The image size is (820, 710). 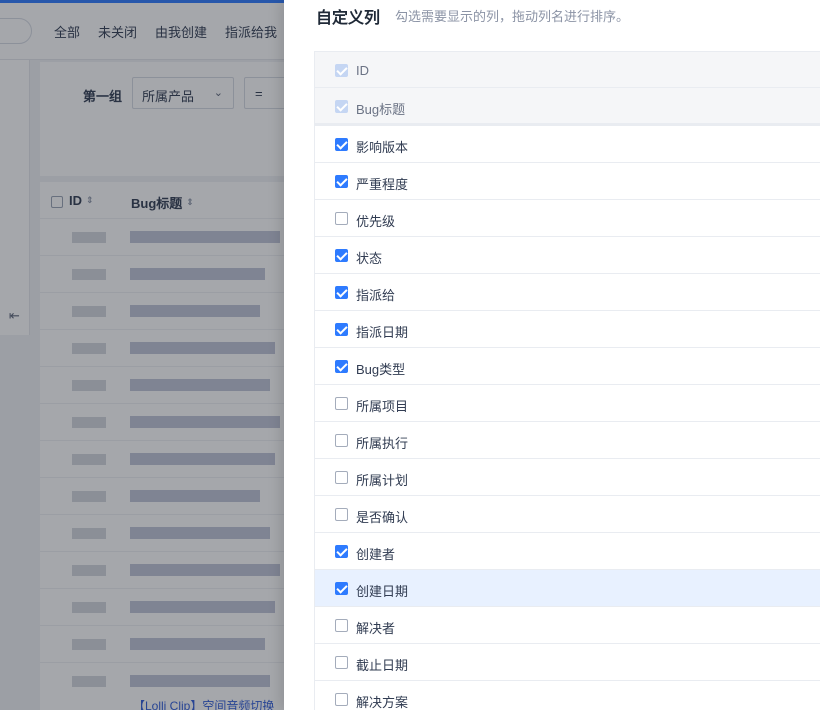 What do you see at coordinates (376, 221) in the screenshot?
I see `column-option-label: 优先级` at bounding box center [376, 221].